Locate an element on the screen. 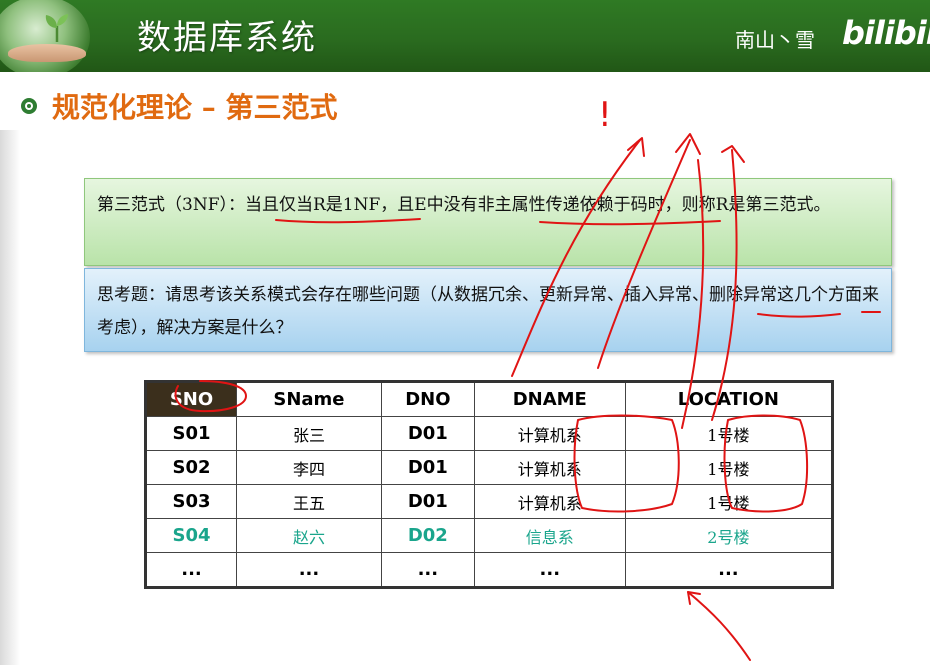 This screenshot has height=665, width=930. author-label: 南山丶雪 is located at coordinates (775, 40).